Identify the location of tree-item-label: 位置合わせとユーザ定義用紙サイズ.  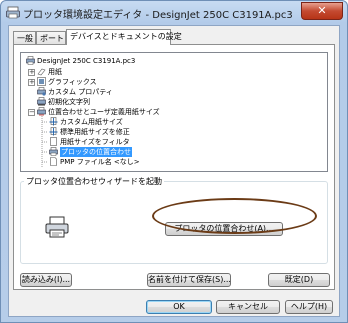
(104, 112).